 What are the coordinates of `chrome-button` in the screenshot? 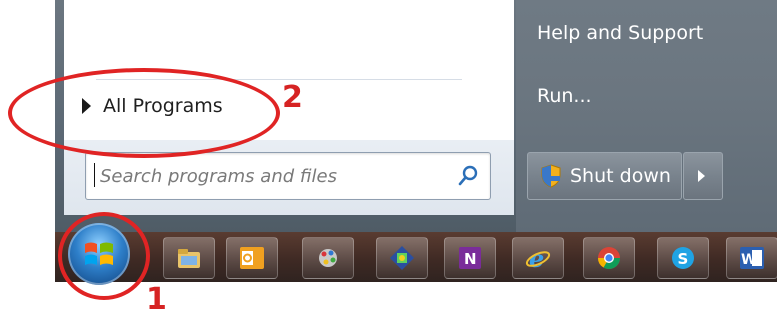 It's located at (609, 258).